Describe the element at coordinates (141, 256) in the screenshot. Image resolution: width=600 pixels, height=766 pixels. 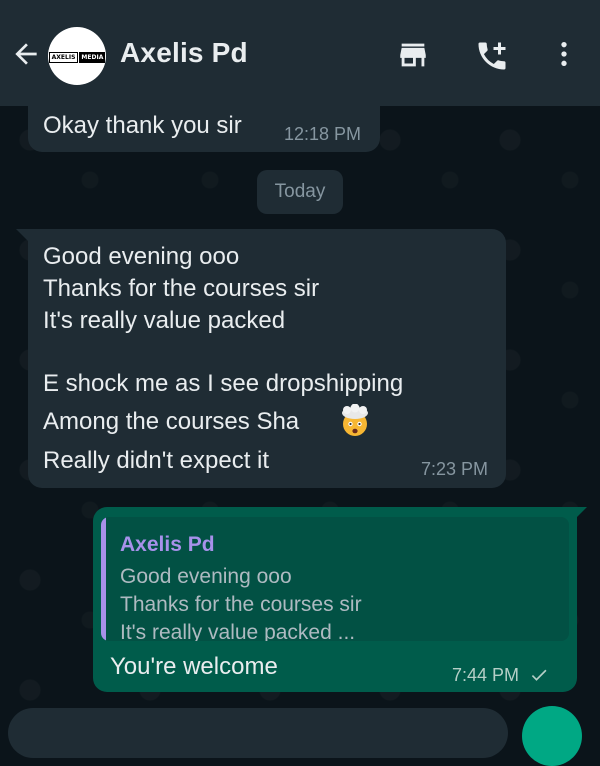
I see `message-line: Good evening ooo` at that location.